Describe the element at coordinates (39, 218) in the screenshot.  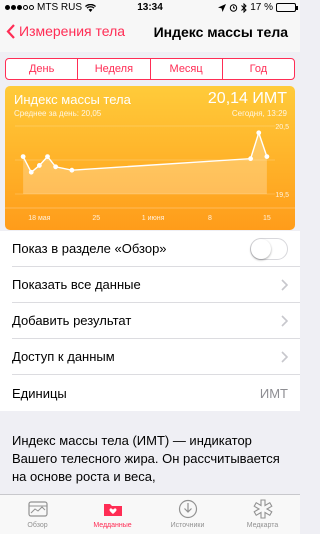
I see `x-tick-label: 18 мая` at that location.